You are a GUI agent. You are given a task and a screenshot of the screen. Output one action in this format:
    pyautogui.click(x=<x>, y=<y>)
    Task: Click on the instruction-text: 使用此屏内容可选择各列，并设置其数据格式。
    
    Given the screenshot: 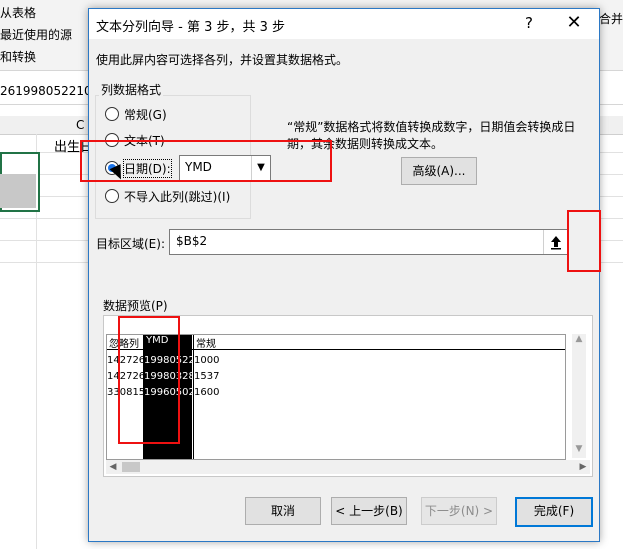 What is the action you would take?
    pyautogui.click(x=222, y=60)
    